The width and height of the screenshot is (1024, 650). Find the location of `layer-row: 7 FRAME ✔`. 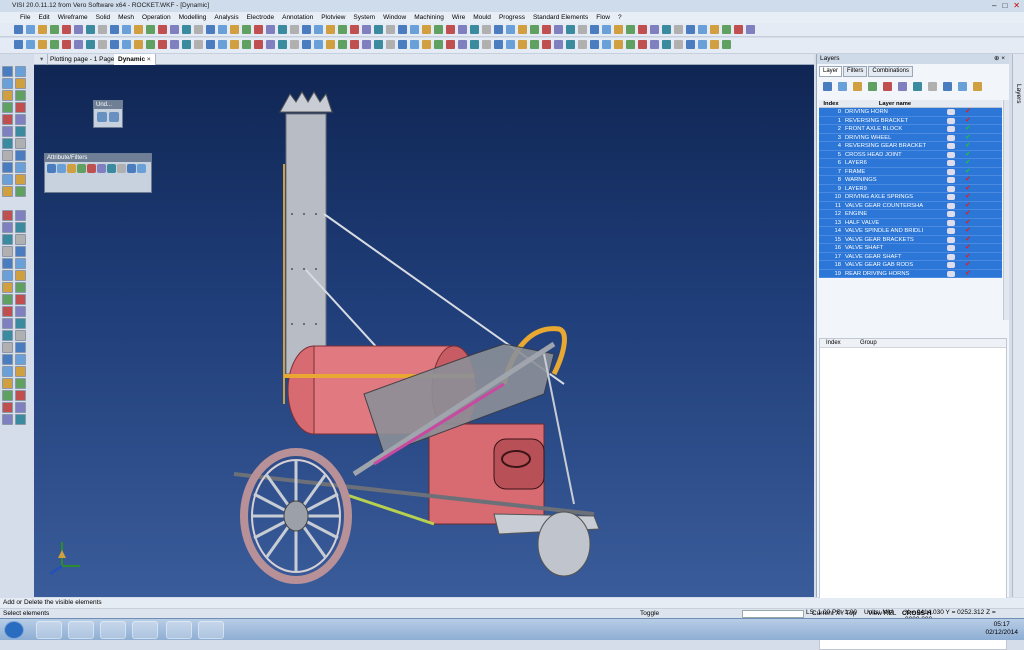

layer-row: 7 FRAME ✔ is located at coordinates (910, 171).